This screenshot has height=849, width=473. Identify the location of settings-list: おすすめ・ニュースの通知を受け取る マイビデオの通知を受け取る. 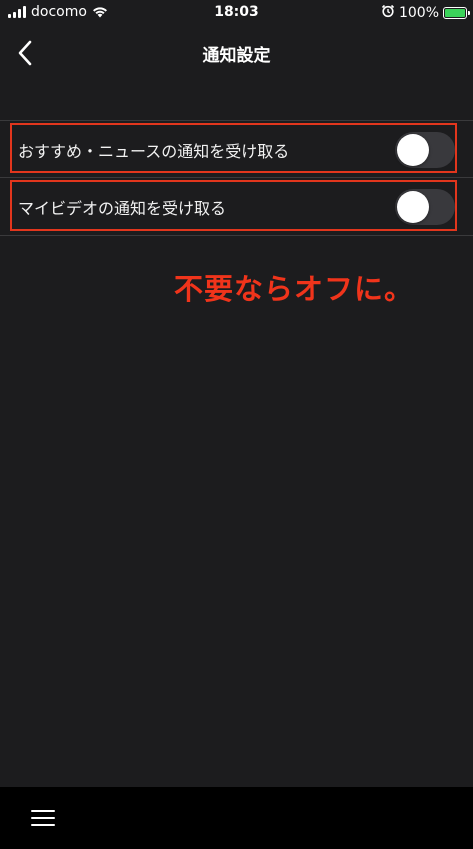
(236, 178).